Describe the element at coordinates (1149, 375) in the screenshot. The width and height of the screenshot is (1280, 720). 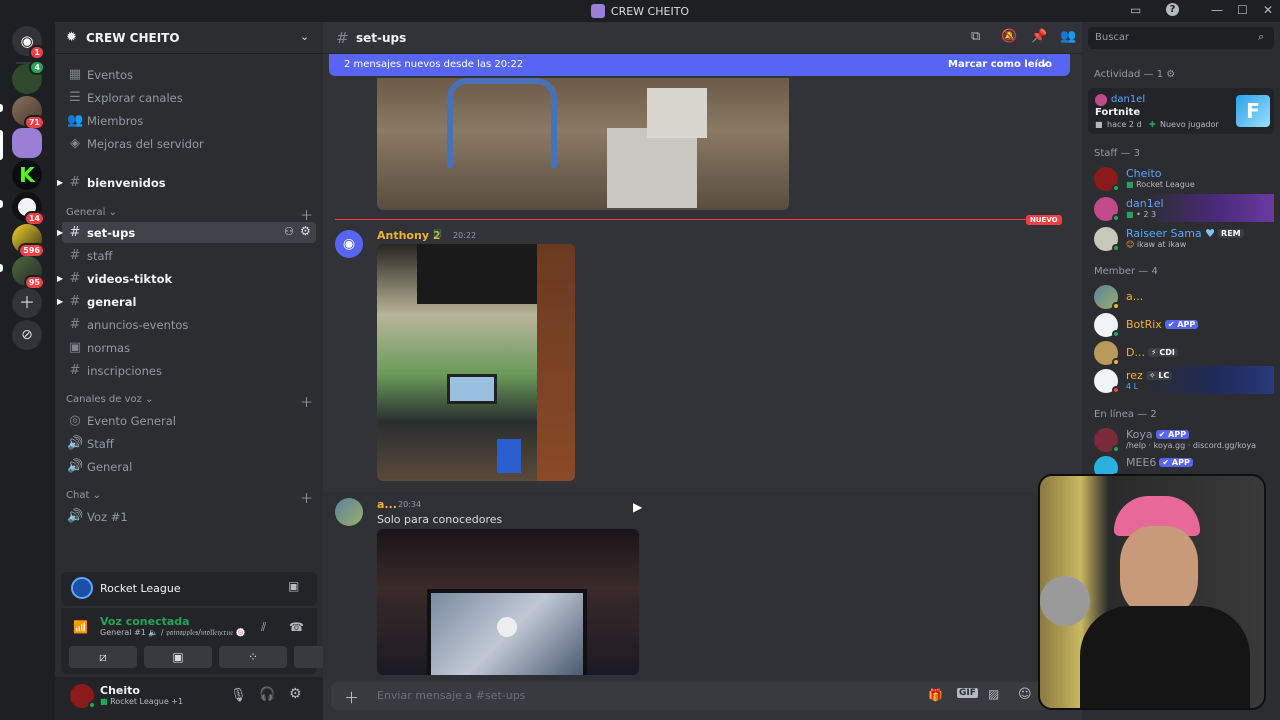
I see `member-name-wrap: rez ✧ LC` at that location.